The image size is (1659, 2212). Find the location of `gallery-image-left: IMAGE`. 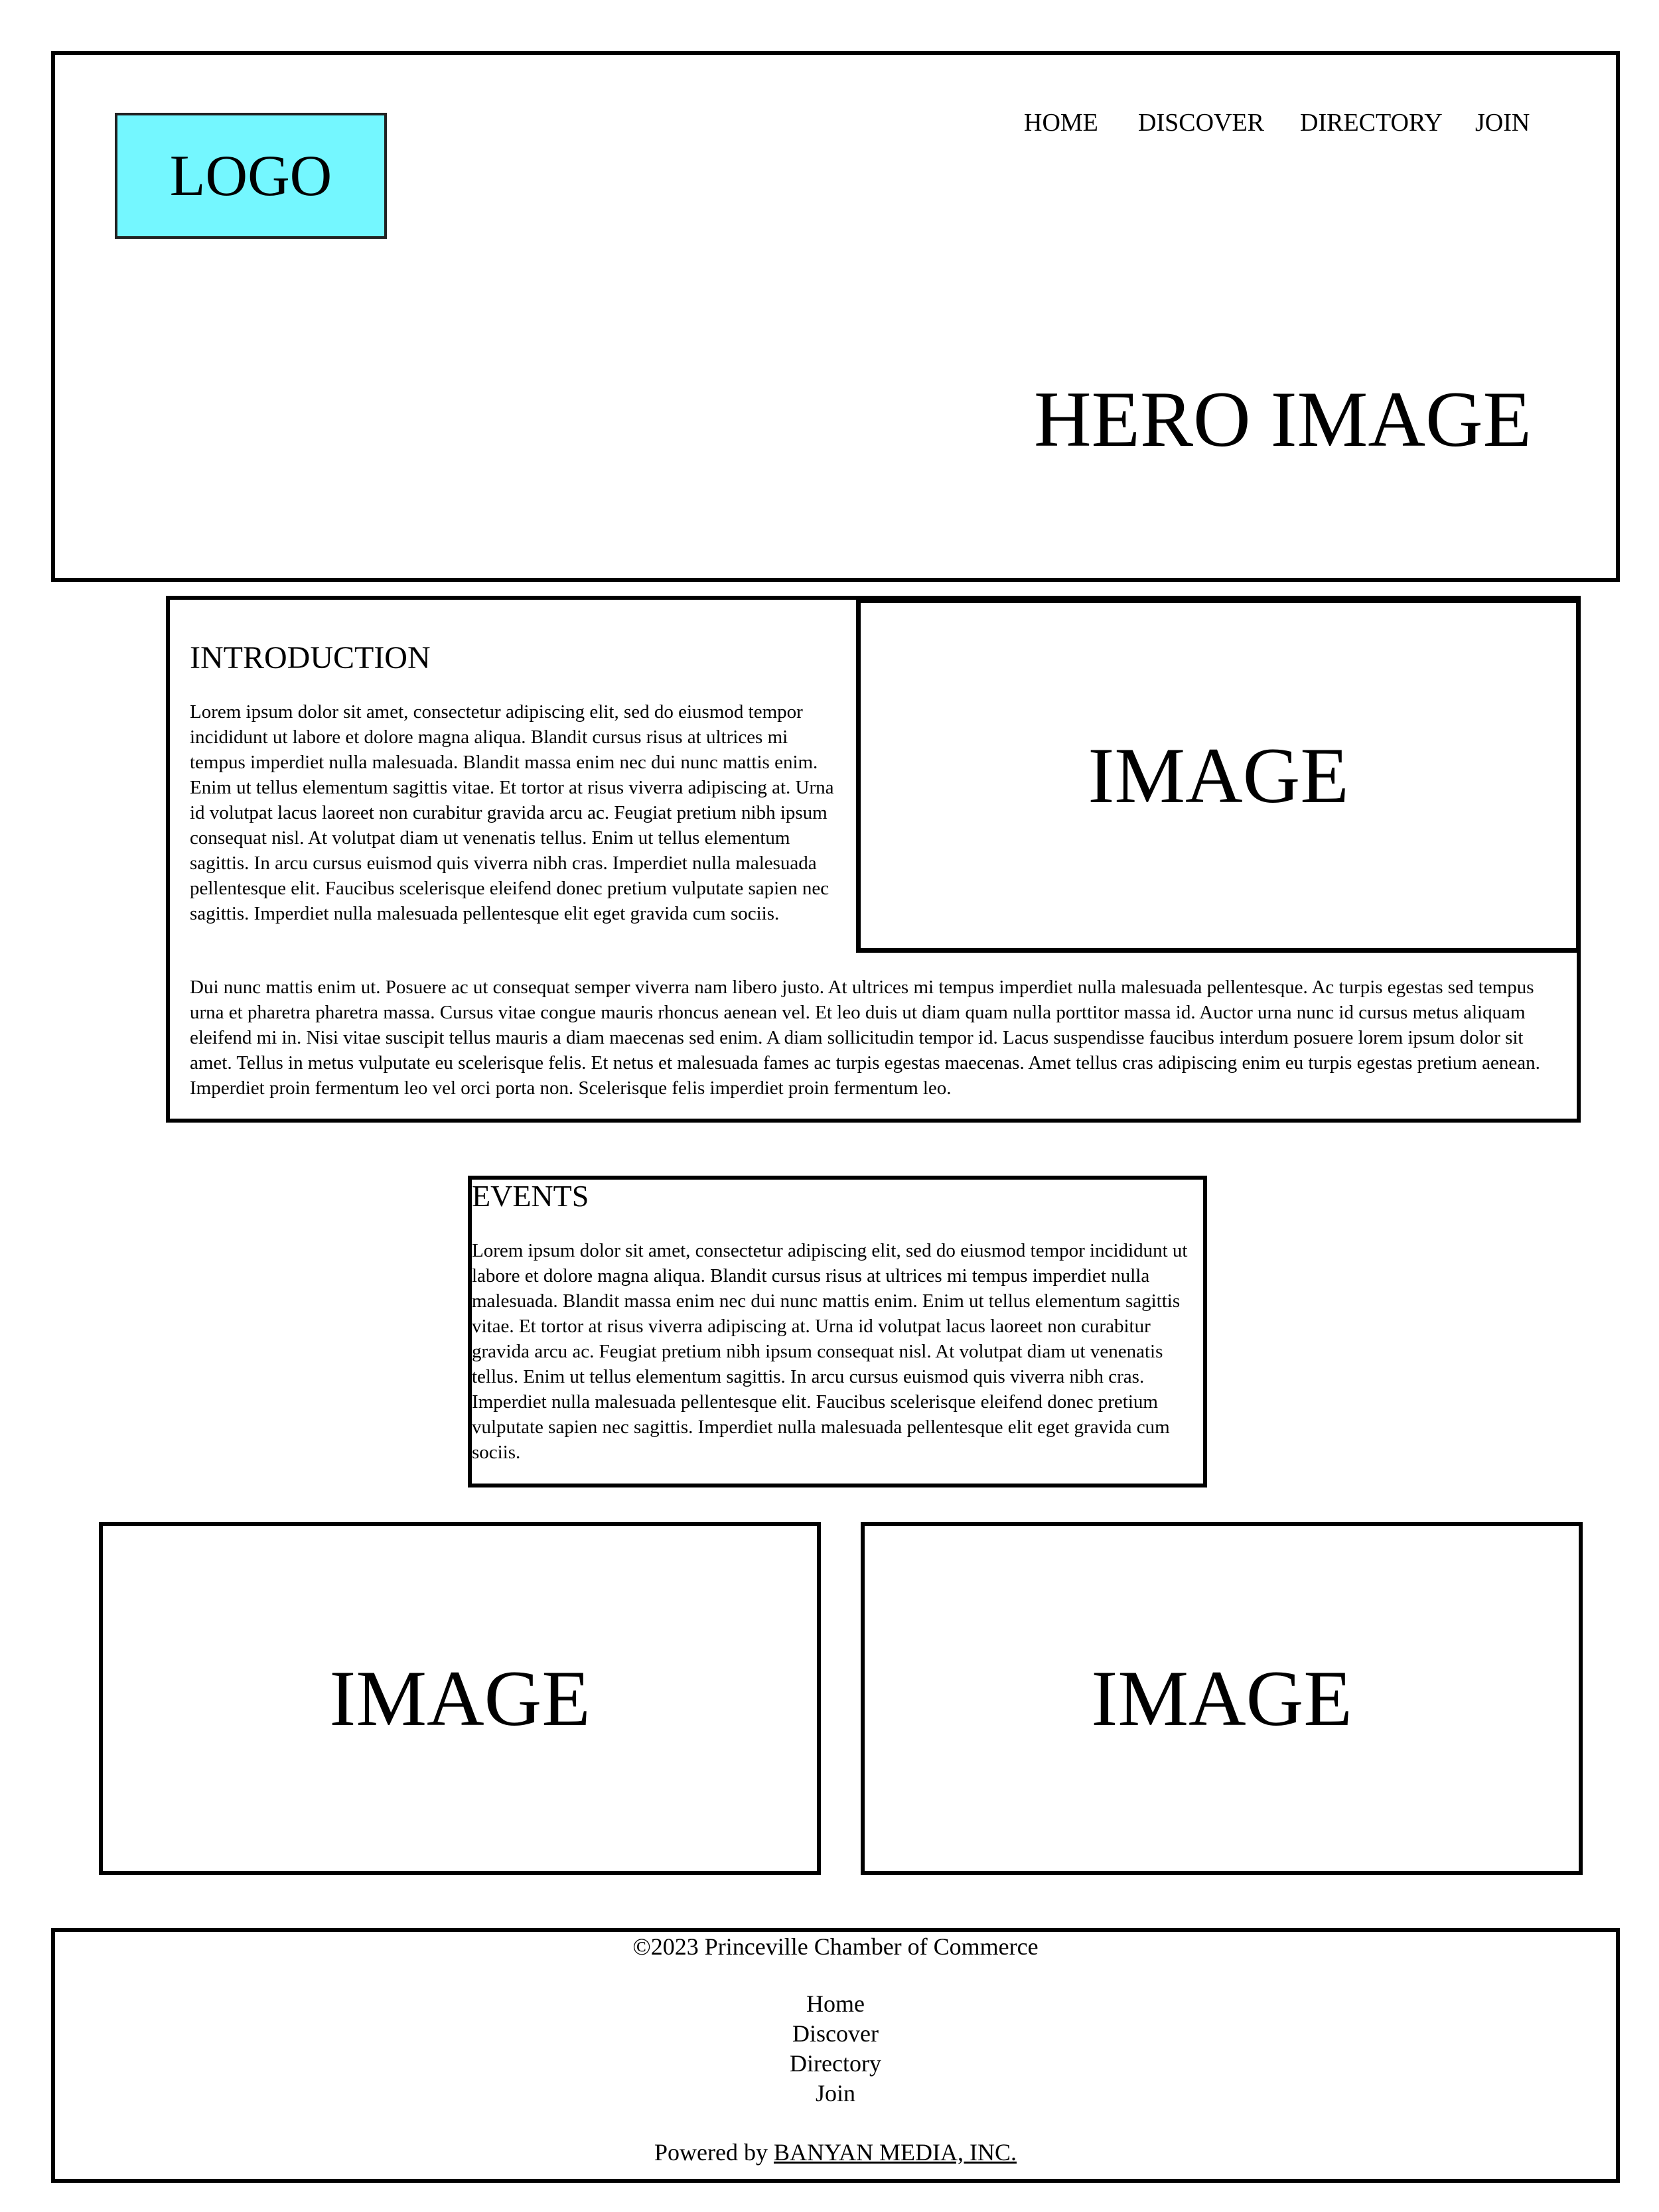

gallery-image-left: IMAGE is located at coordinates (460, 1698).